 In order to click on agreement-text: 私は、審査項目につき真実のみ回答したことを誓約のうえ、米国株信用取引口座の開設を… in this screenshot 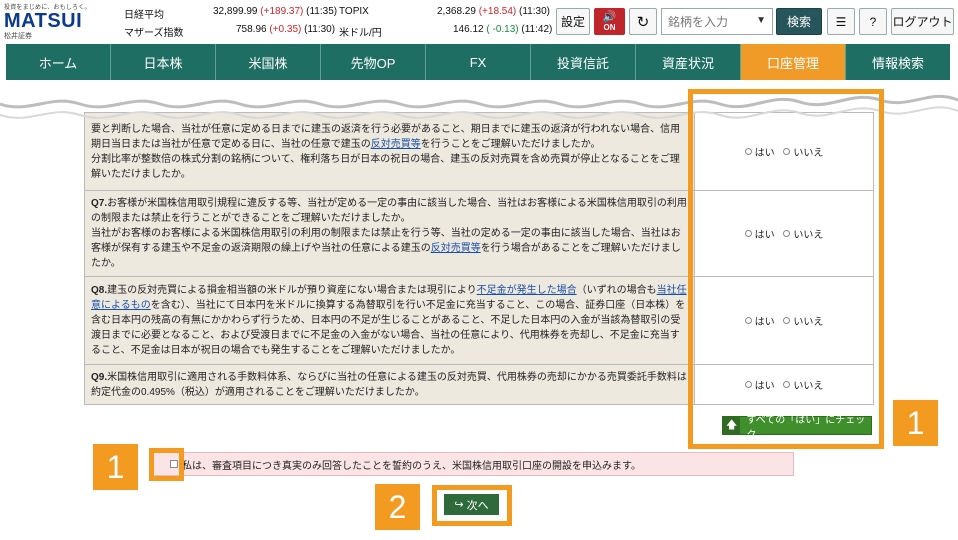, I will do `click(411, 466)`.